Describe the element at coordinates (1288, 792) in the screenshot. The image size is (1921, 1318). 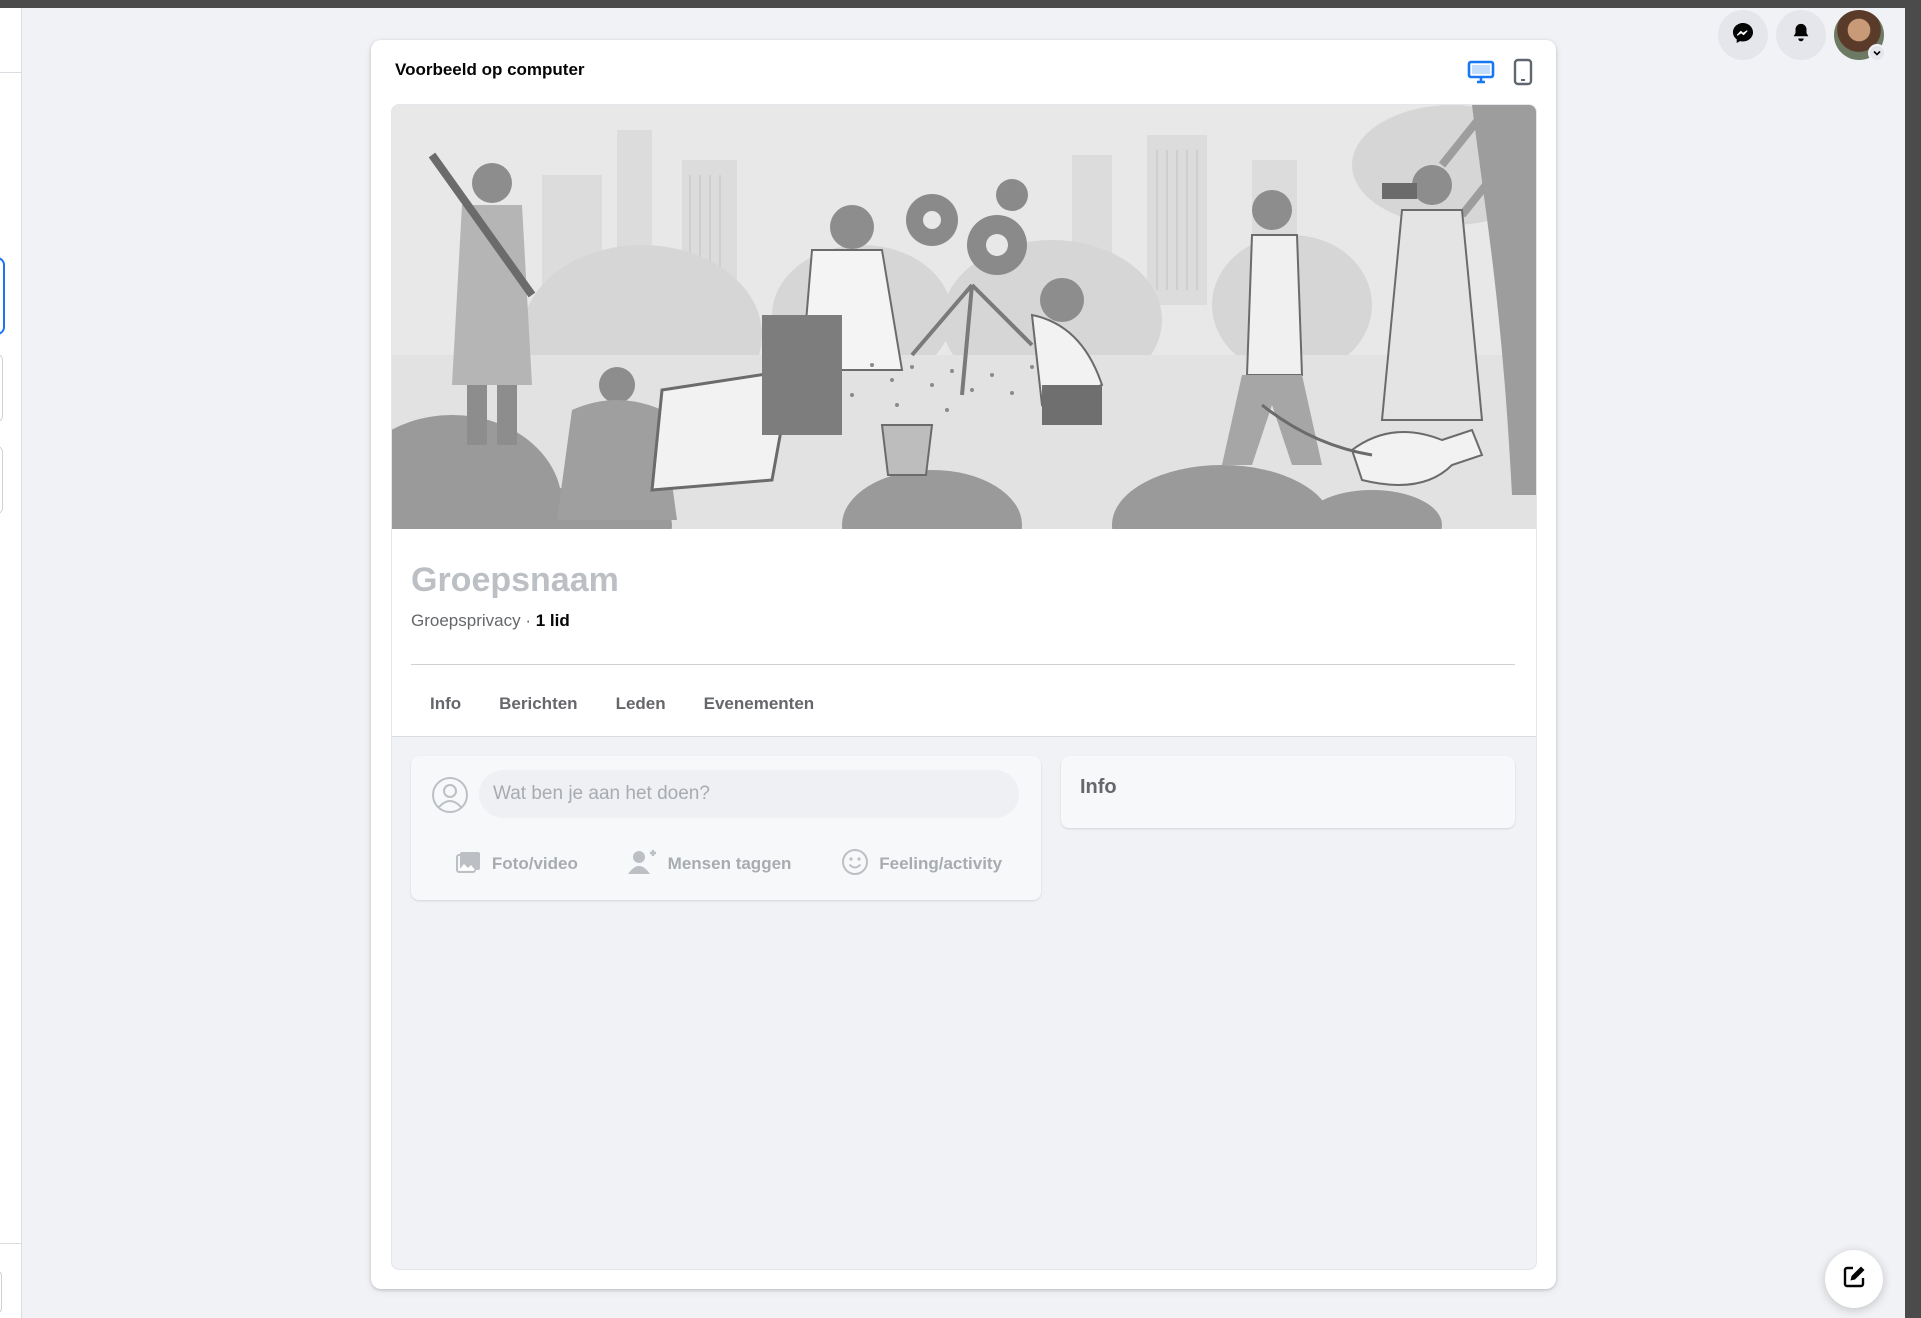
I see `info-card: Info` at that location.